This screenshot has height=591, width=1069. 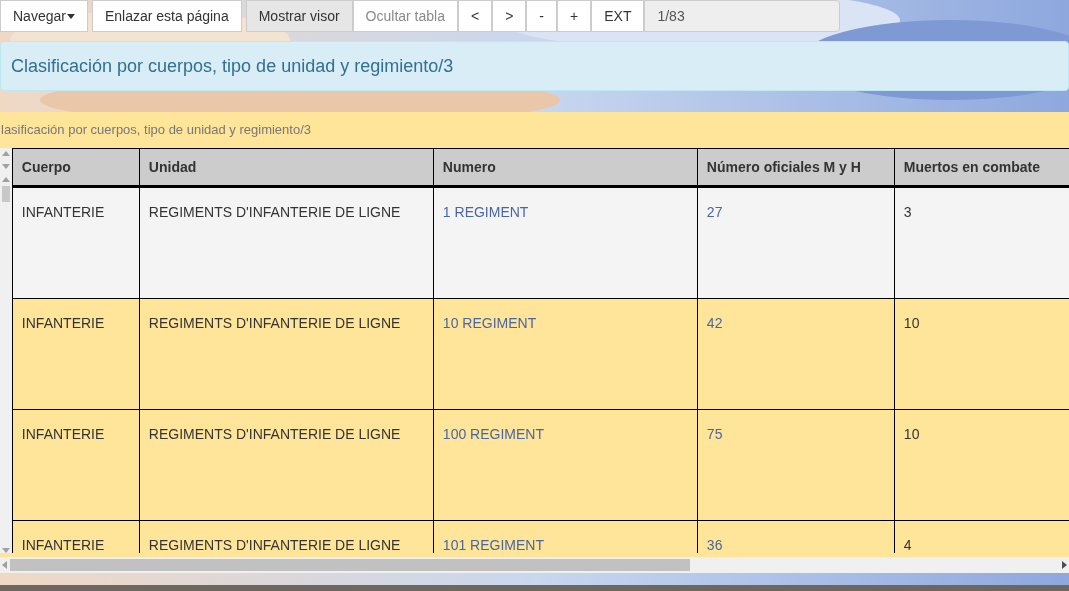 What do you see at coordinates (714, 545) in the screenshot?
I see `cell-link: 36` at bounding box center [714, 545].